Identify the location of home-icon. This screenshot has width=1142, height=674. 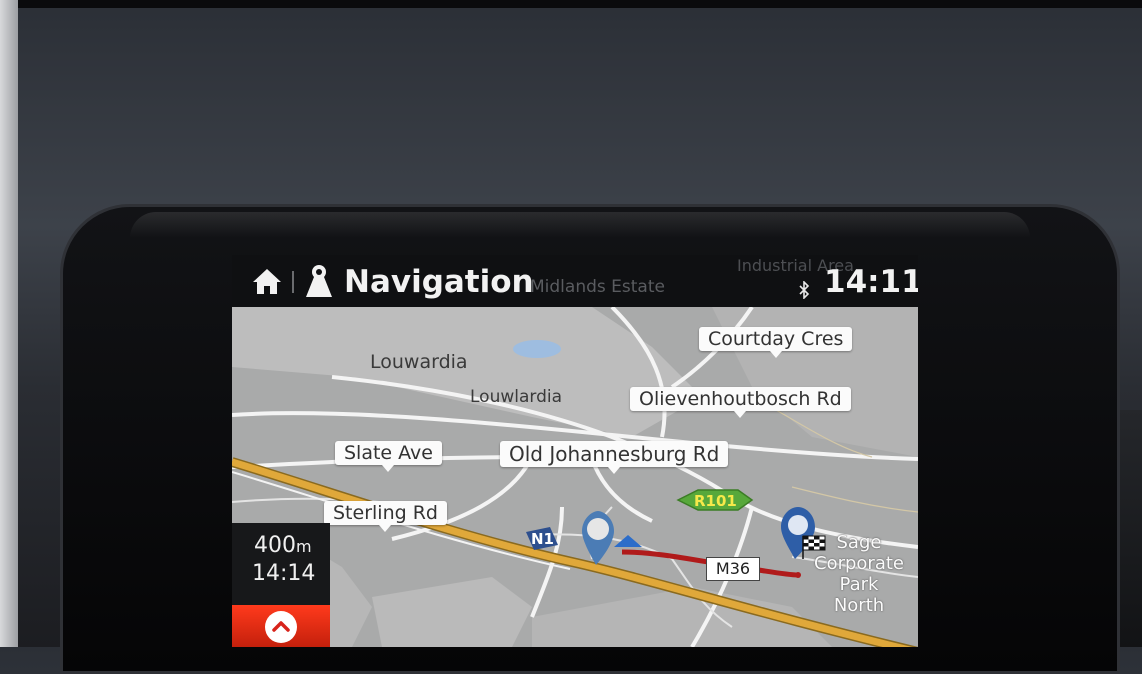
(267, 281).